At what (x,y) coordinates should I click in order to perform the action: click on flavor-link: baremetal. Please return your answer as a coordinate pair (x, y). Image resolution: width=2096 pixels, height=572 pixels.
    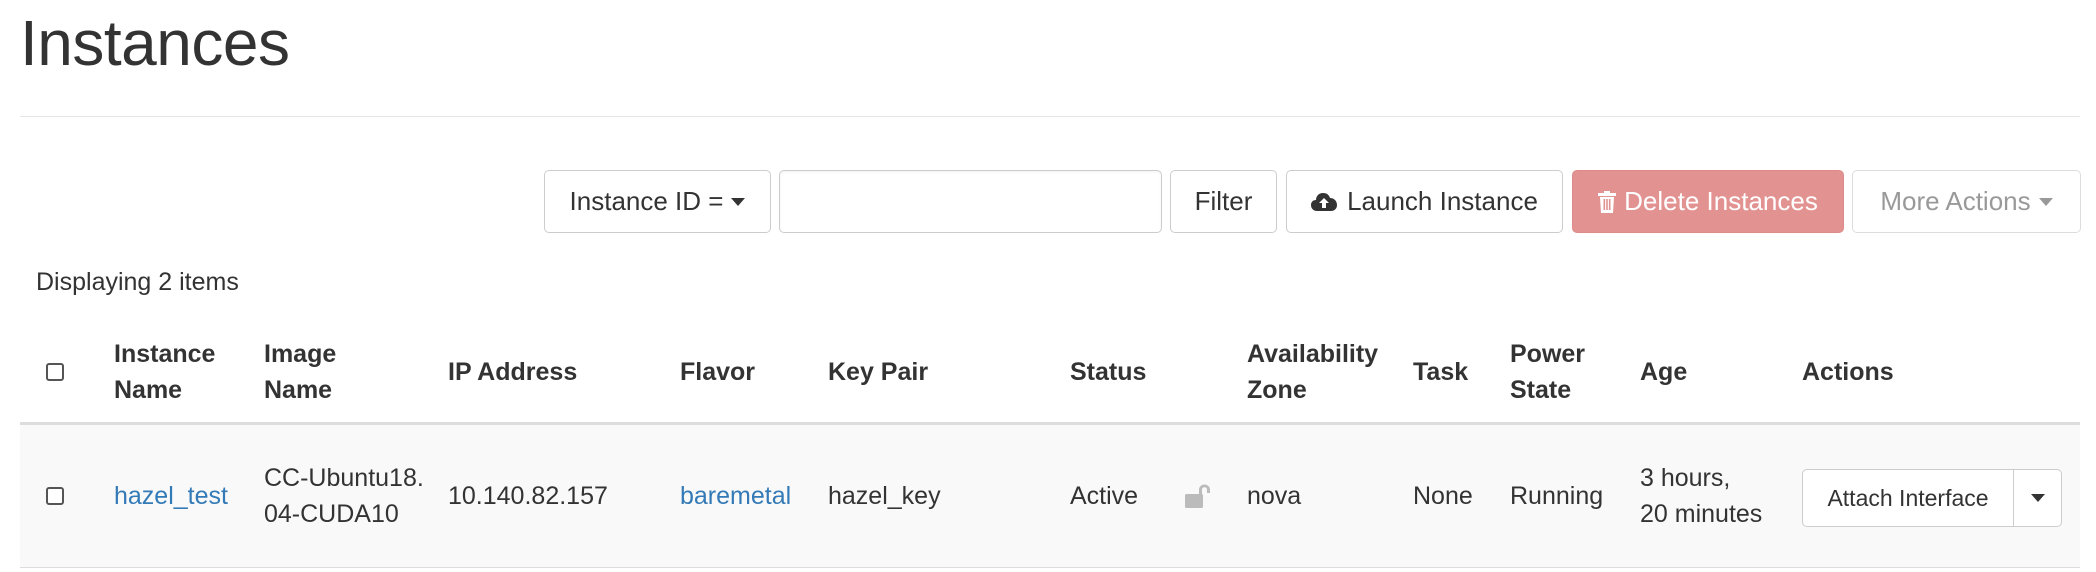
    Looking at the image, I should click on (735, 496).